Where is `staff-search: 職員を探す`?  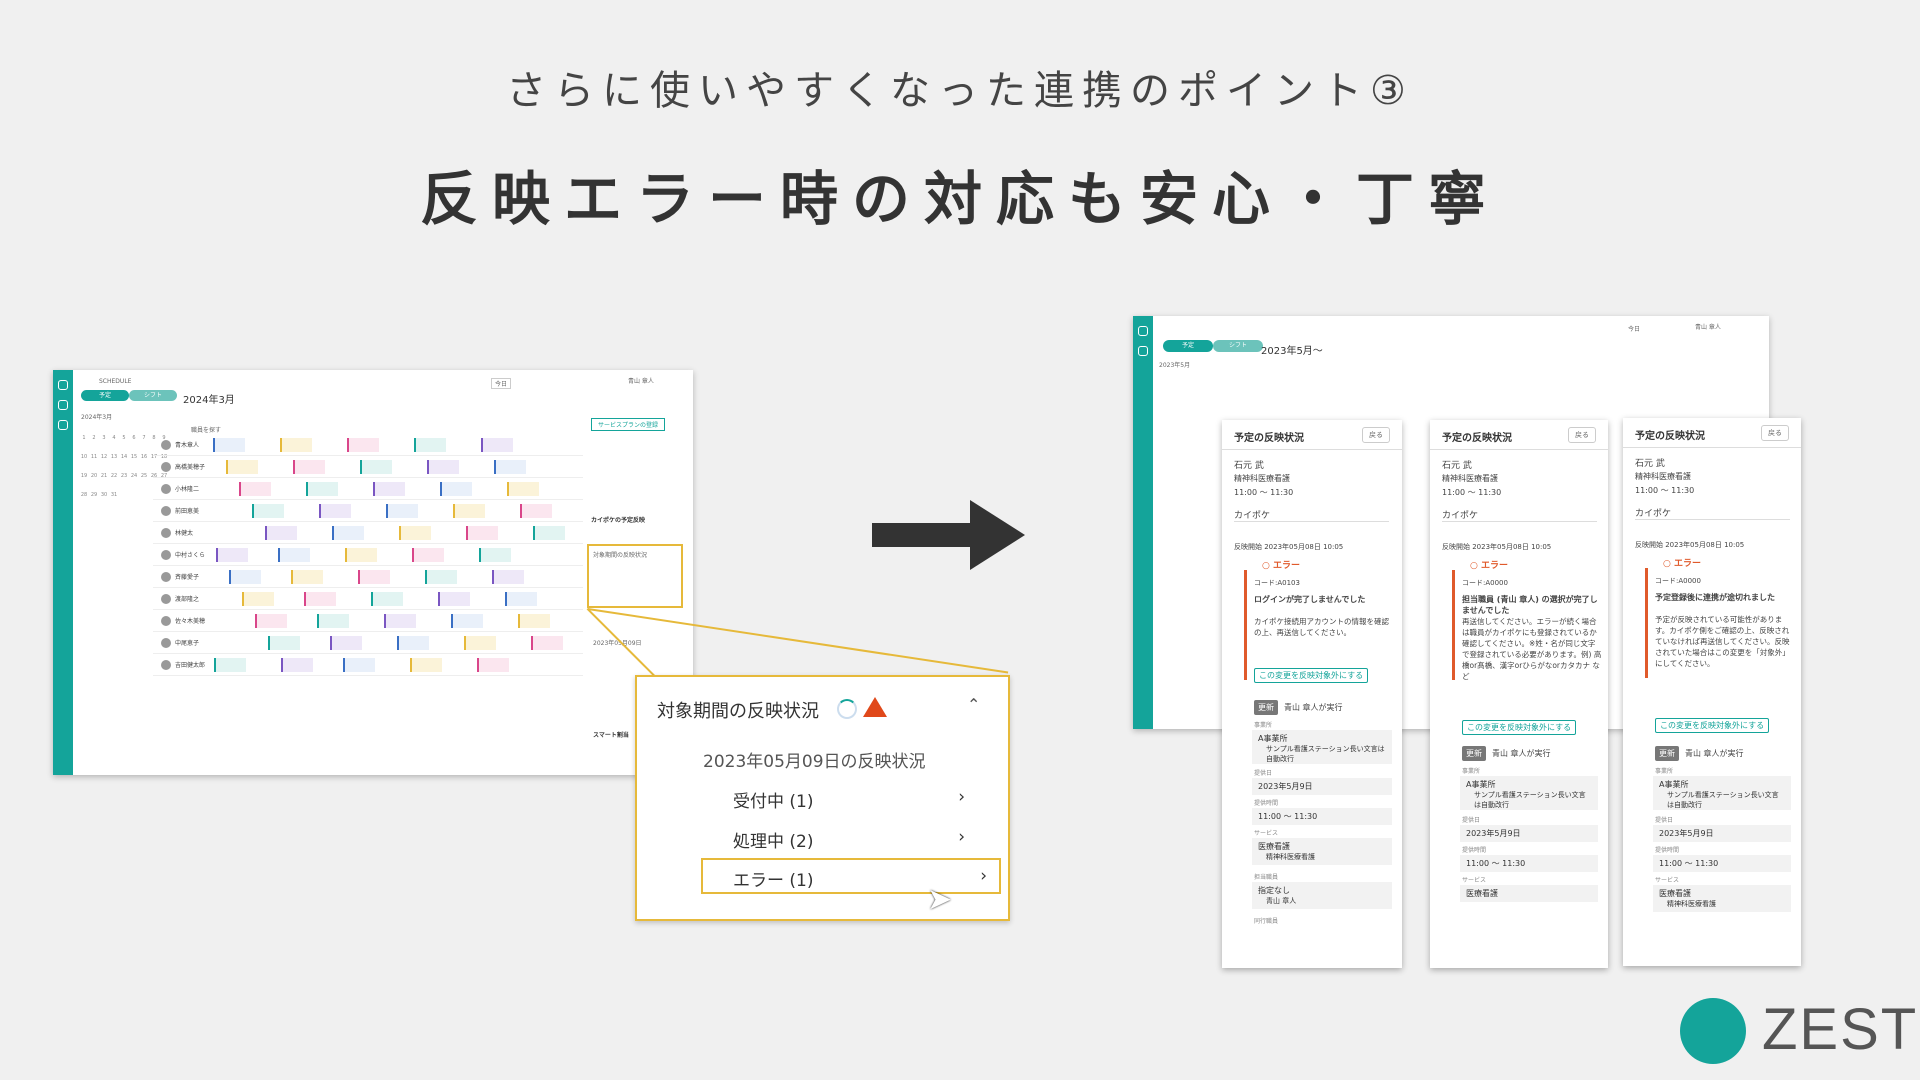
staff-search: 職員を探す is located at coordinates (206, 429).